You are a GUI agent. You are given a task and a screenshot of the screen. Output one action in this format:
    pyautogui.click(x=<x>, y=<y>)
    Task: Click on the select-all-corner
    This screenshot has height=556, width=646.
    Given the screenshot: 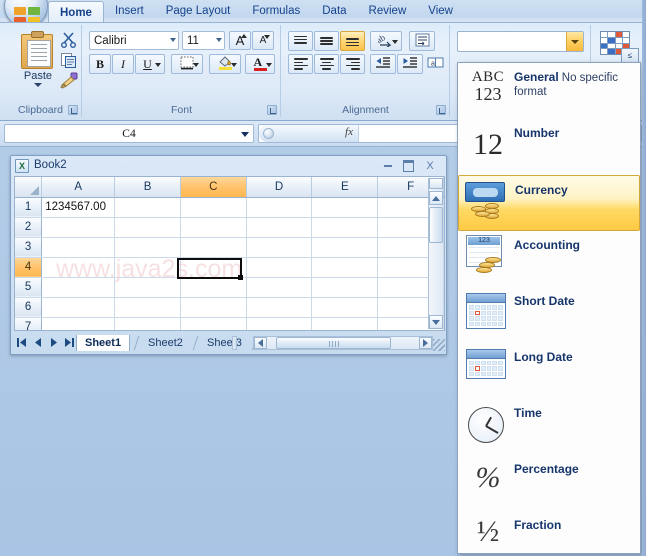 What is the action you would take?
    pyautogui.click(x=29, y=187)
    